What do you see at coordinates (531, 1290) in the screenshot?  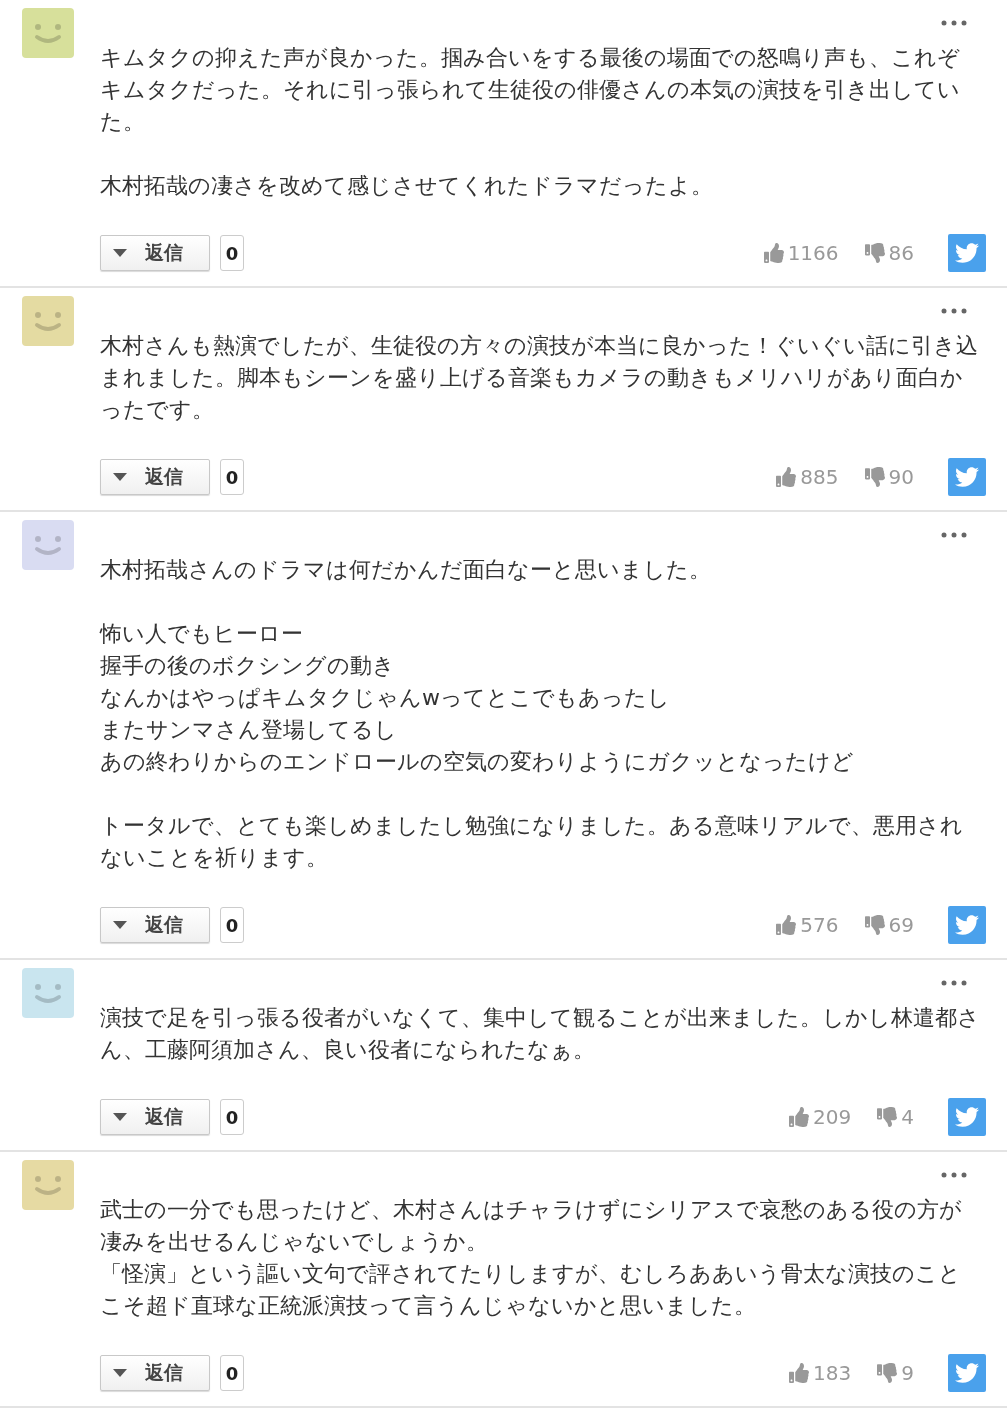 I see `comment-text: 「怪演」という謳い文句で評されてたりしますが、むしろああいう骨太な演技のことこそ超ド直球な正統派演技って言うんじゃないかと思いました。` at bounding box center [531, 1290].